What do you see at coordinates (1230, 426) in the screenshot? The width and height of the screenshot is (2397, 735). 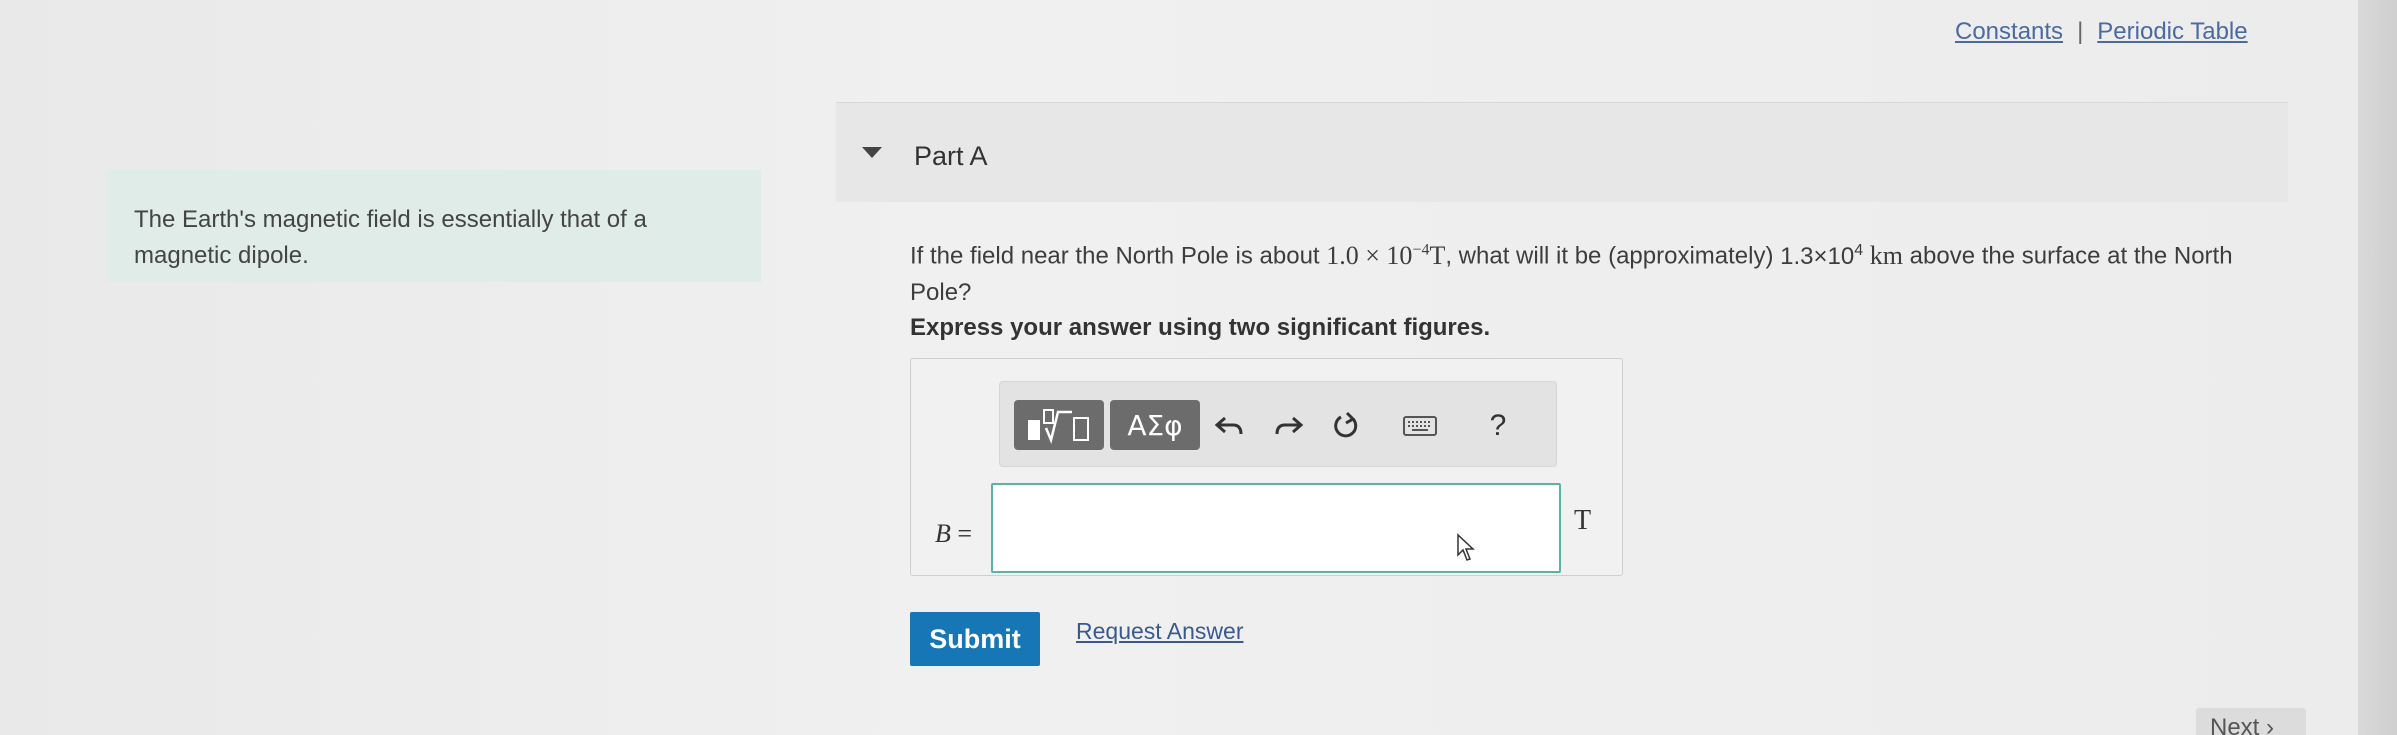 I see `undo-icon` at bounding box center [1230, 426].